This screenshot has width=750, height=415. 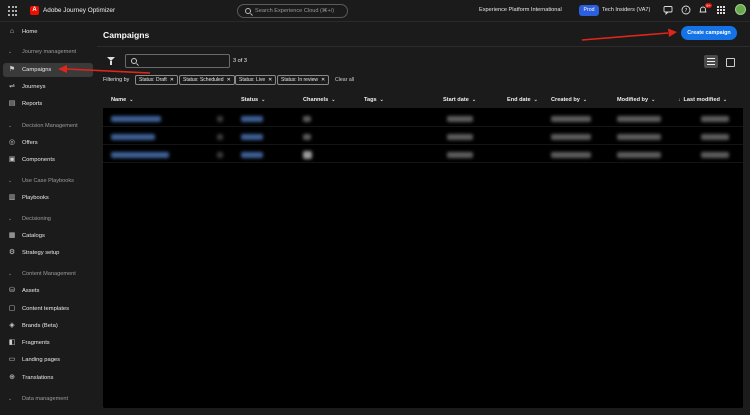 What do you see at coordinates (708, 5) in the screenshot?
I see `notification-count: 9+` at bounding box center [708, 5].